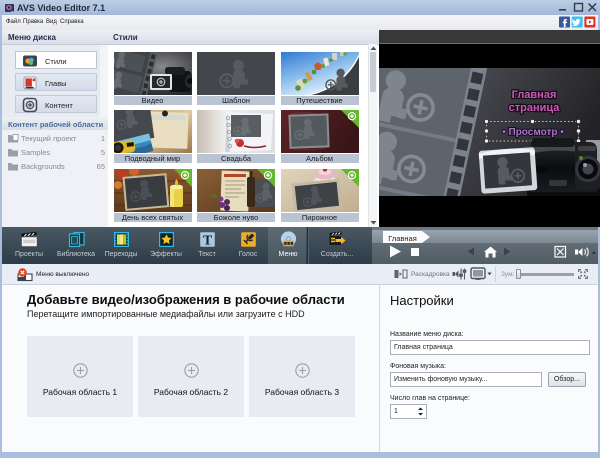 This screenshot has height=458, width=600. I want to click on svg-text: страница, so click(535, 108).